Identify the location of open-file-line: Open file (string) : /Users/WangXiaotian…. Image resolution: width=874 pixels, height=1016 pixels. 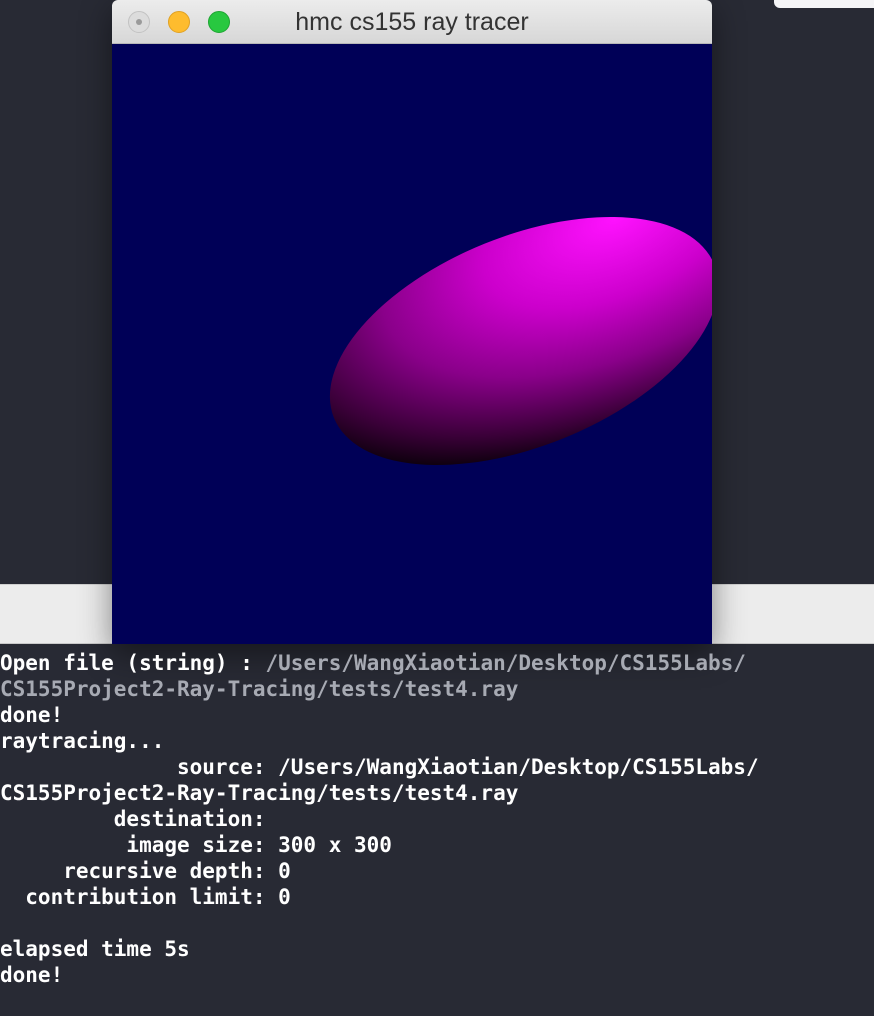
(437, 663).